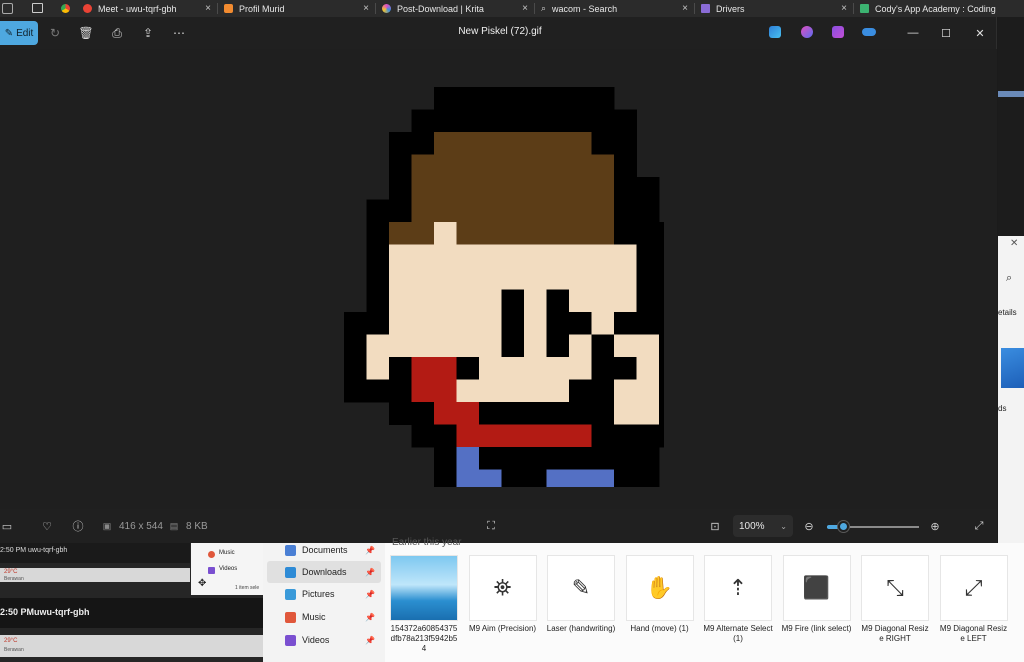 This screenshot has height=662, width=1024. What do you see at coordinates (1007, 312) in the screenshot?
I see `details-fragment: etails` at bounding box center [1007, 312].